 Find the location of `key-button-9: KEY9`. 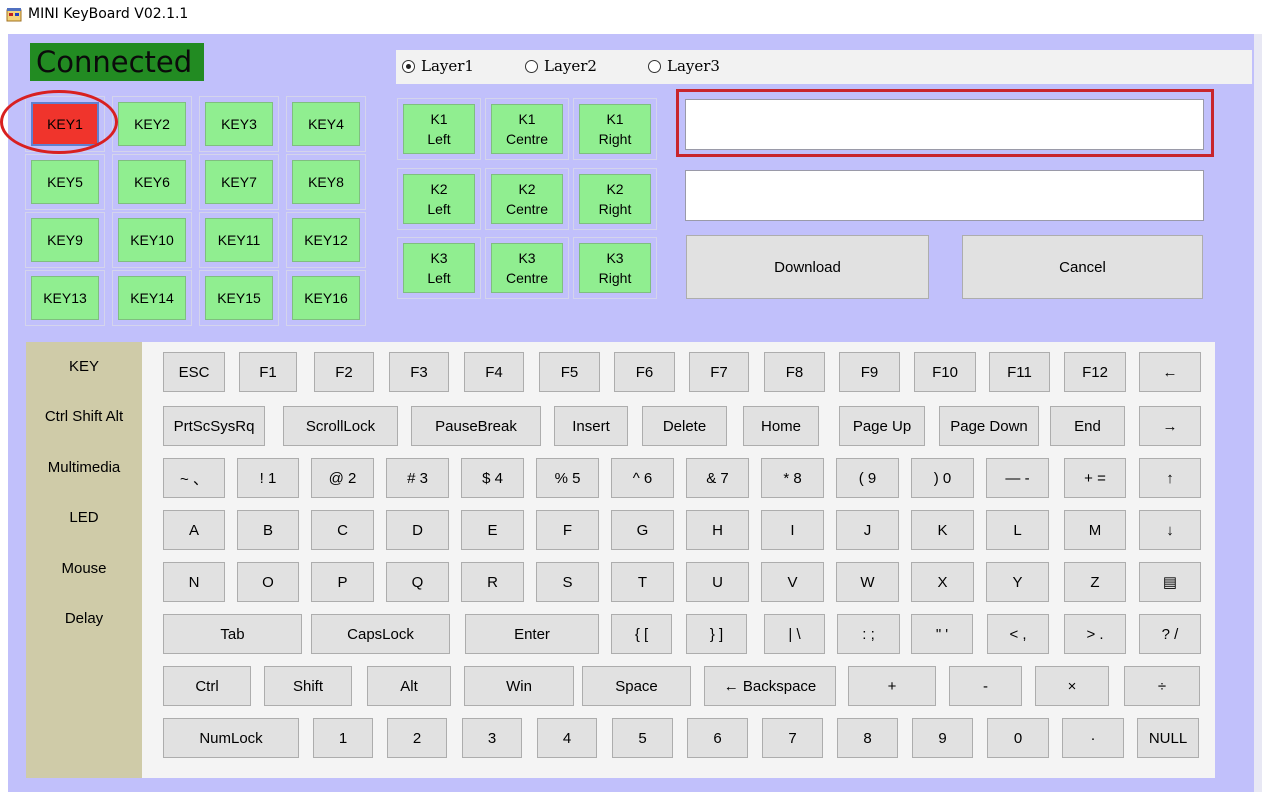

key-button-9: KEY9 is located at coordinates (65, 240).